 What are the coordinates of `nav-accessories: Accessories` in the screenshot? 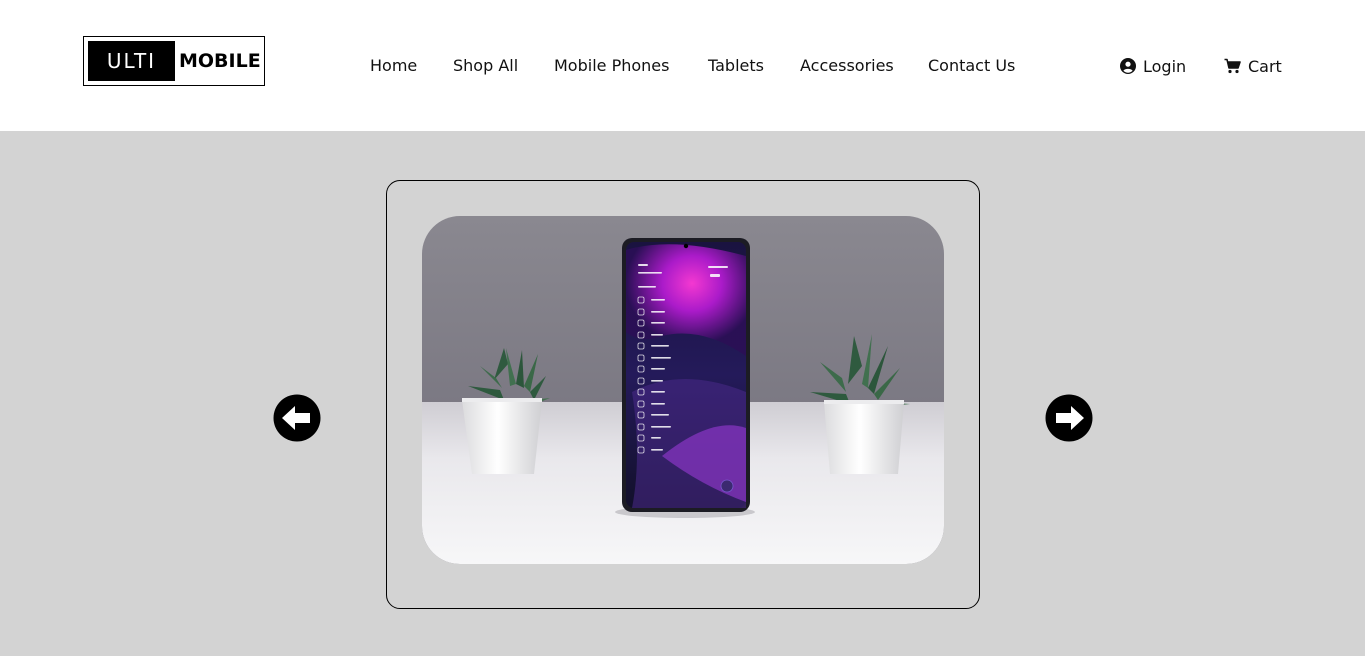 It's located at (847, 66).